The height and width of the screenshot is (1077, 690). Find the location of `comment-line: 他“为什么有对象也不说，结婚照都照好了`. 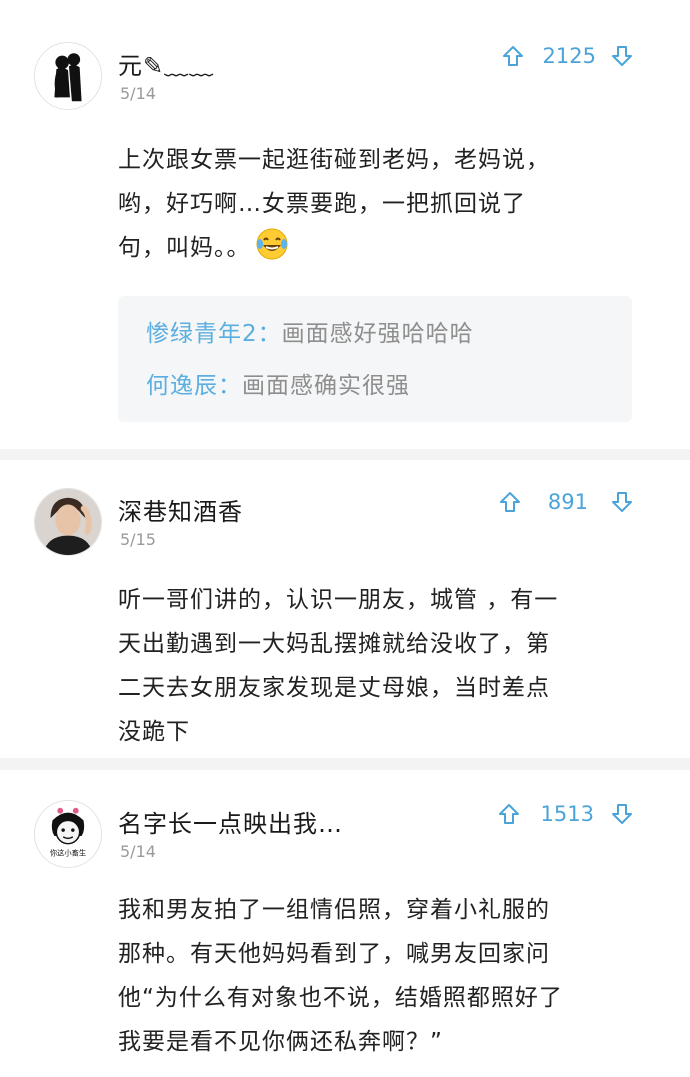

comment-line: 他“为什么有对象也不说，结婚照都照好了 is located at coordinates (340, 998).